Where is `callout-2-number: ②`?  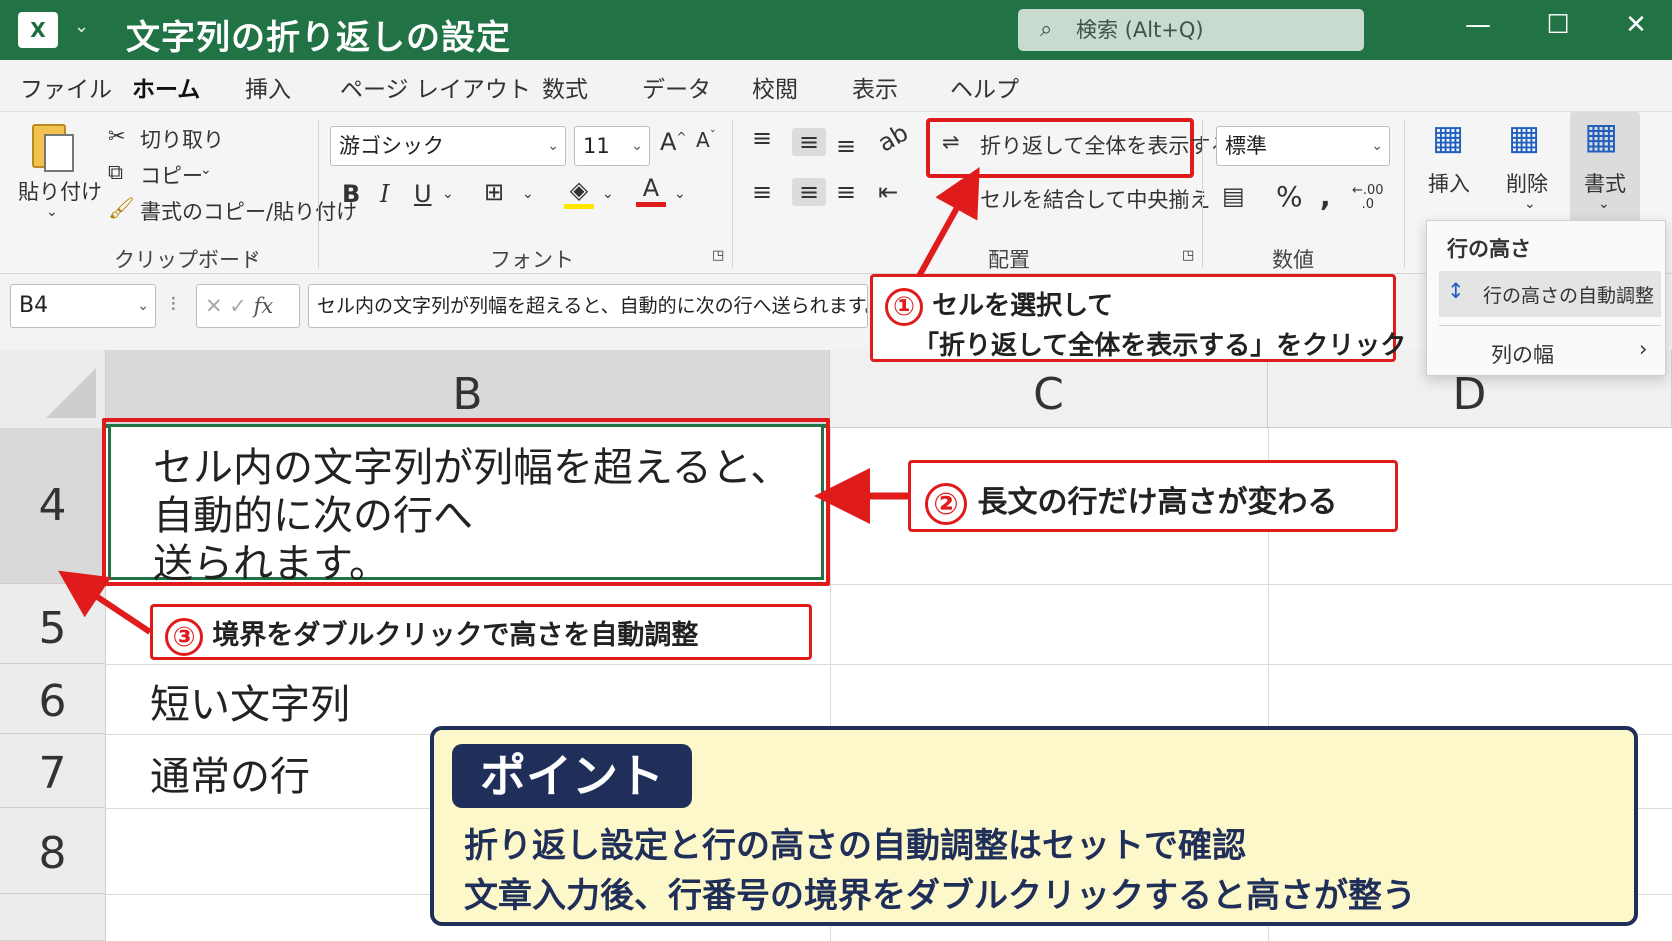
callout-2-number: ② is located at coordinates (946, 503).